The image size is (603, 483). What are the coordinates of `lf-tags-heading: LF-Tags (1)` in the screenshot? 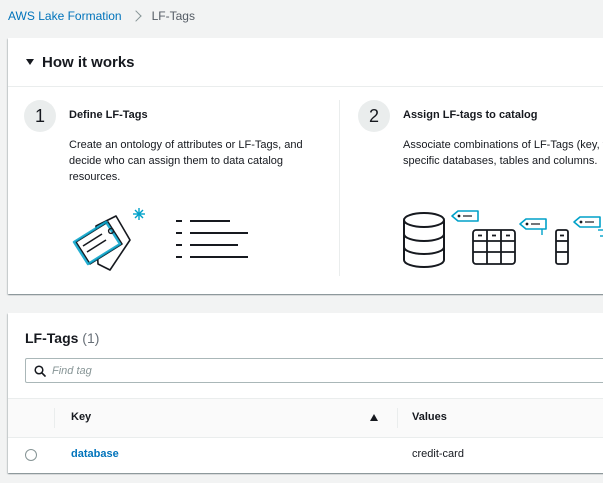 It's located at (62, 338).